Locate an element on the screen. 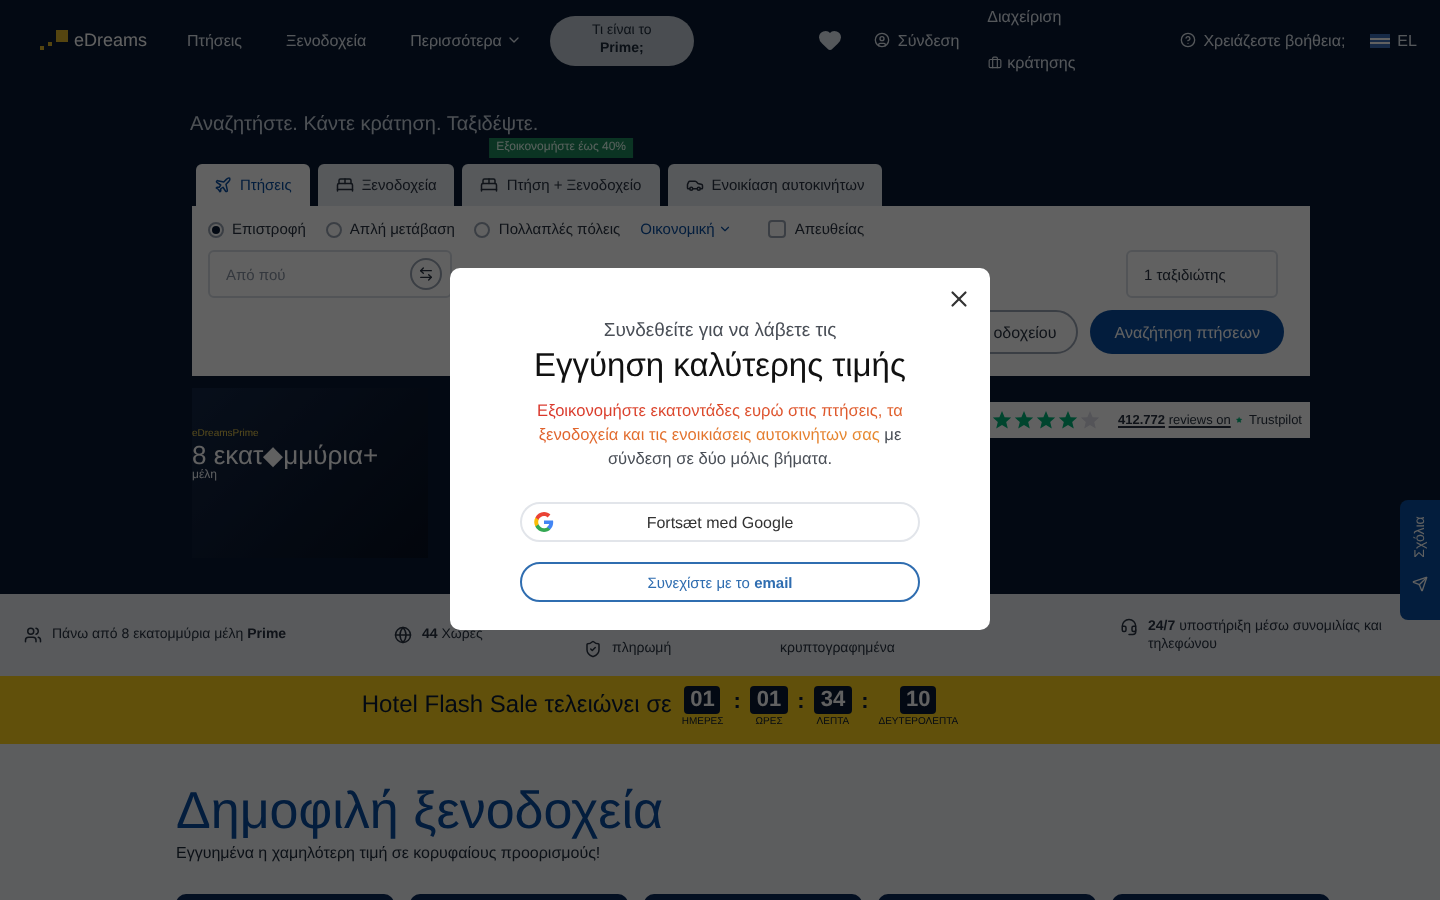 This screenshot has width=1440, height=900. nav-link: Πτήσεις is located at coordinates (215, 40).